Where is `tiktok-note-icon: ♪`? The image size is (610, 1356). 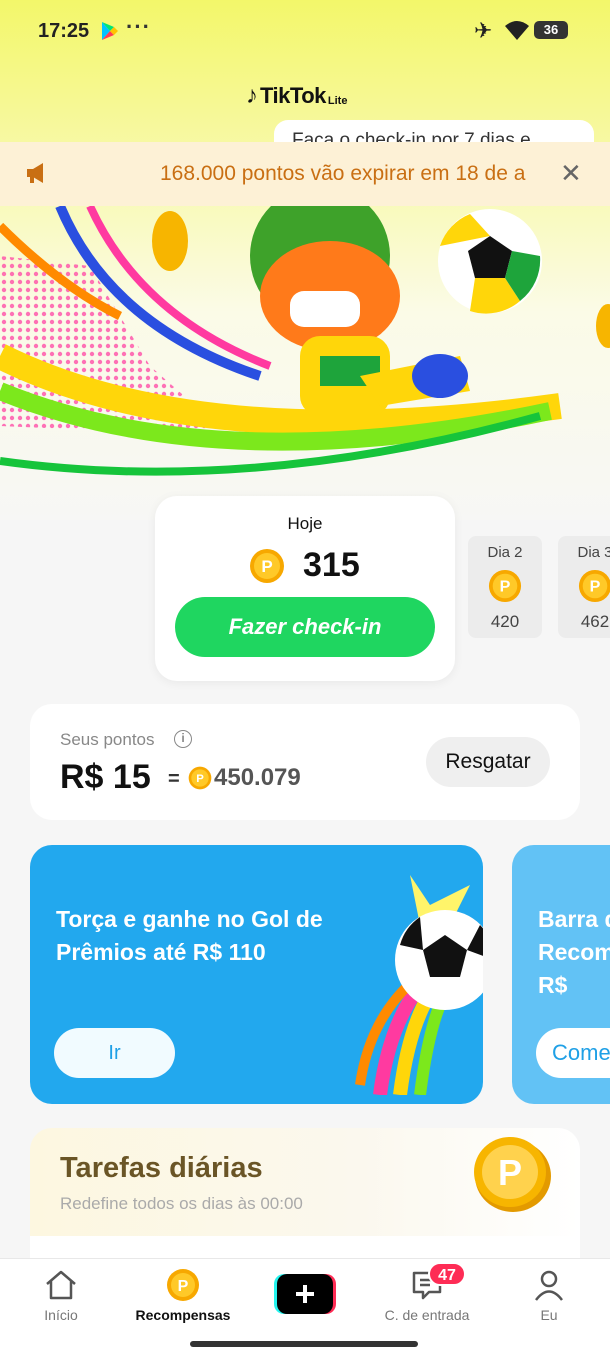 tiktok-note-icon: ♪ is located at coordinates (252, 95).